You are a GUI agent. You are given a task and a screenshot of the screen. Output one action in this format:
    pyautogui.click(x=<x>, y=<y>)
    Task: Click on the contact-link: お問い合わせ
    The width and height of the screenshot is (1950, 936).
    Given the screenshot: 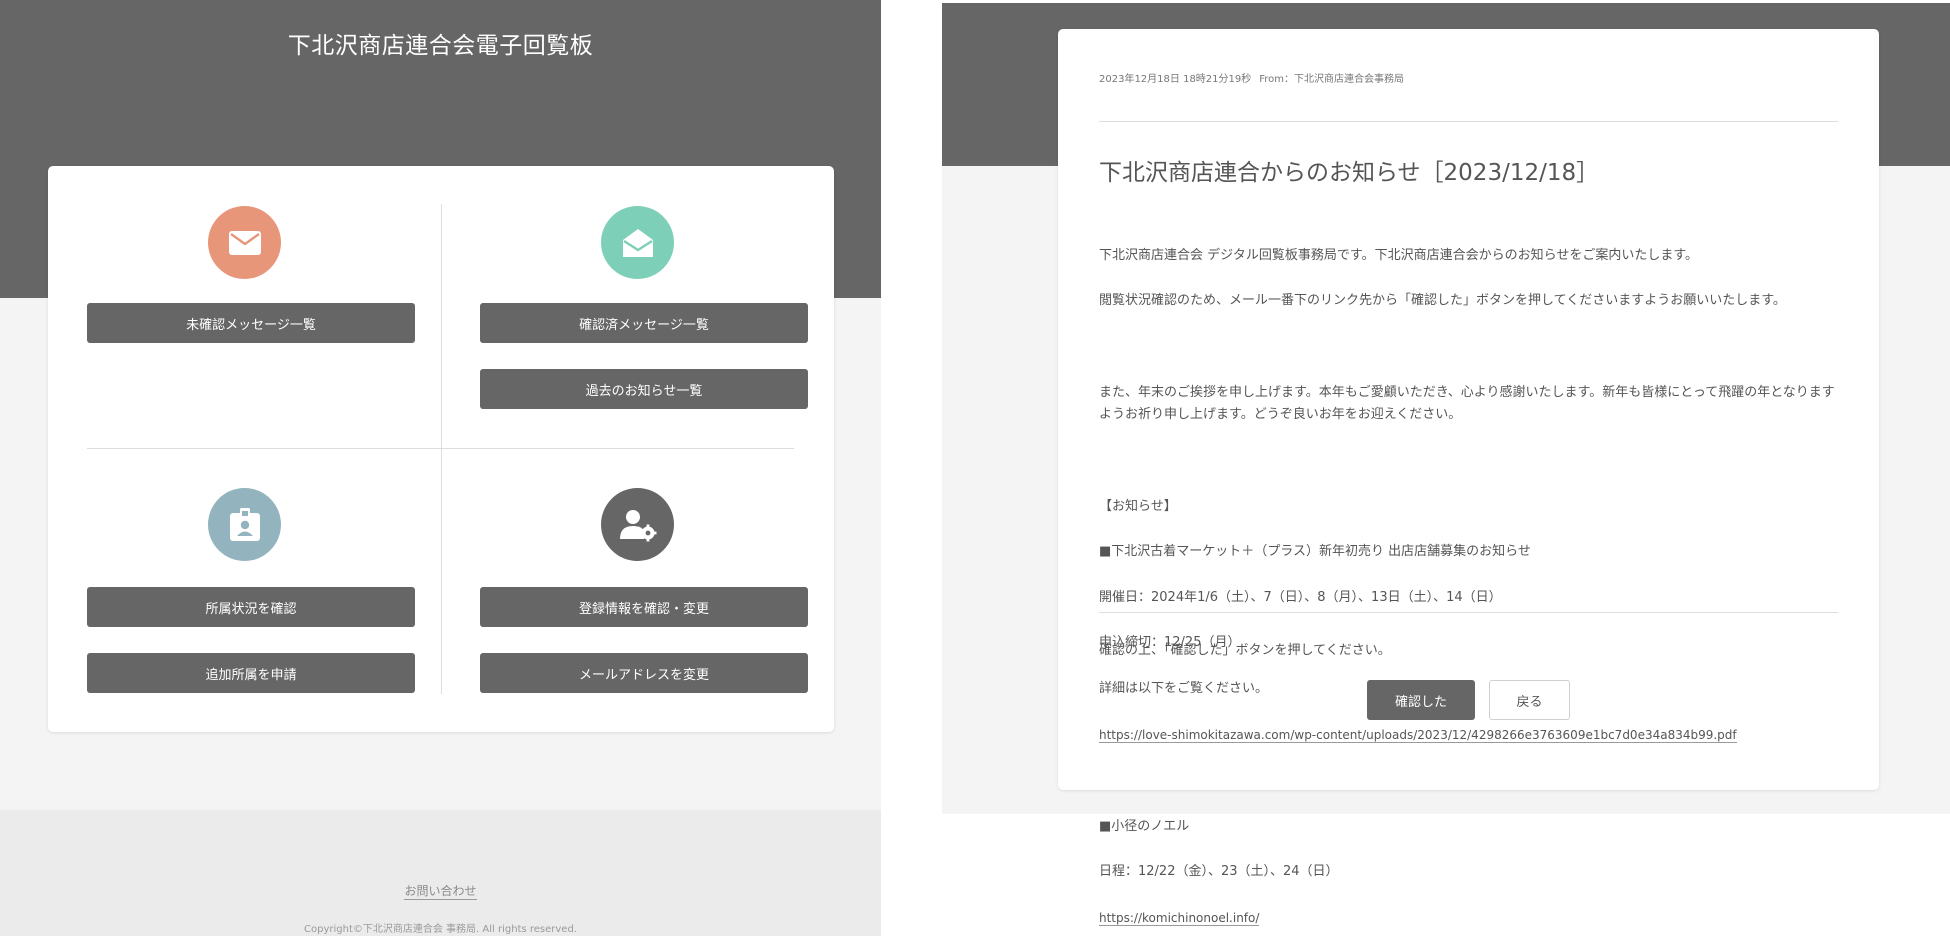 What is the action you would take?
    pyautogui.click(x=440, y=892)
    